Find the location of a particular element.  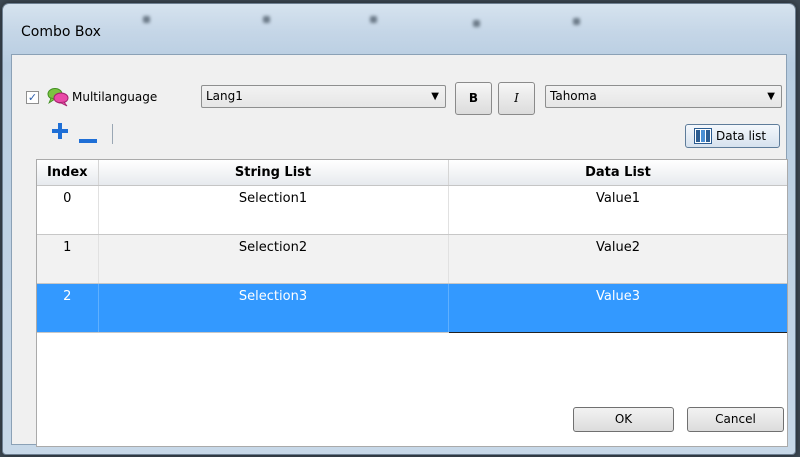

bold-label: B is located at coordinates (473, 98).